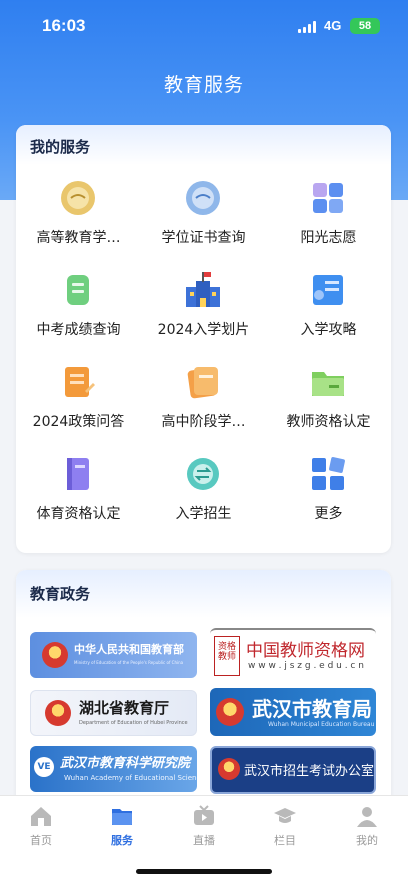 The height and width of the screenshot is (883, 408). I want to click on service-policy-qa: 2024政策问答, so click(78, 395).